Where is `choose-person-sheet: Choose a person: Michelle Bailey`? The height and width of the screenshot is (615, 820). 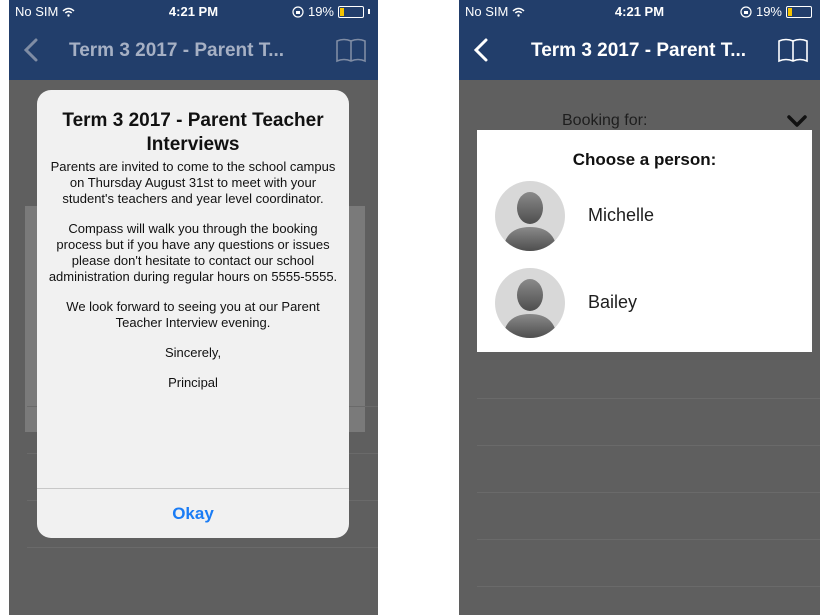
choose-person-sheet: Choose a person: Michelle Bailey is located at coordinates (644, 241).